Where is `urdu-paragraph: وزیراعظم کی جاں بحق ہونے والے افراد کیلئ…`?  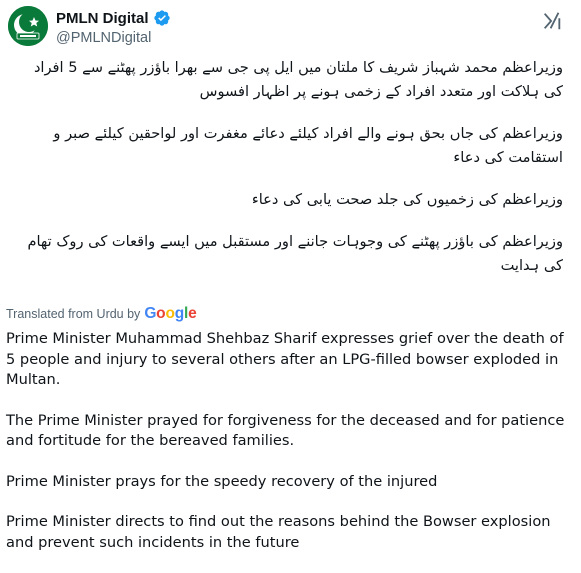
urdu-paragraph: وزیراعظم کی جاں بحق ہونے والے افراد کیلئ… is located at coordinates (308, 145).